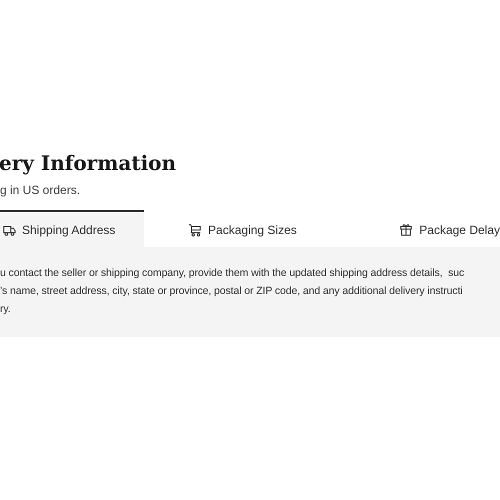  Describe the element at coordinates (72, 228) in the screenshot. I see `tab: Shipping Address` at that location.